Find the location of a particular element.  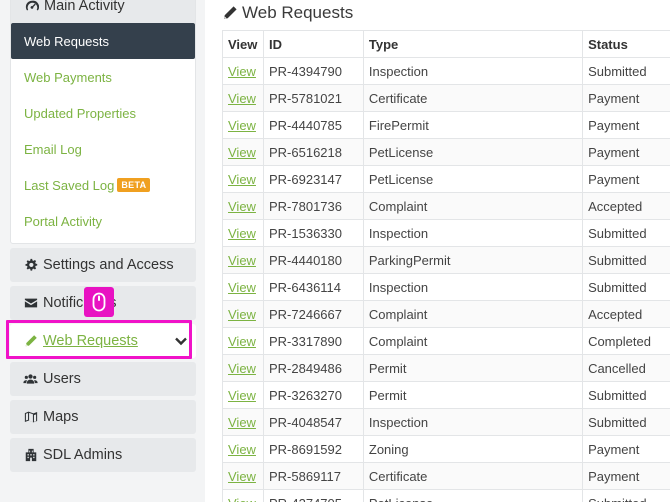

maps-header: Maps is located at coordinates (103, 417).